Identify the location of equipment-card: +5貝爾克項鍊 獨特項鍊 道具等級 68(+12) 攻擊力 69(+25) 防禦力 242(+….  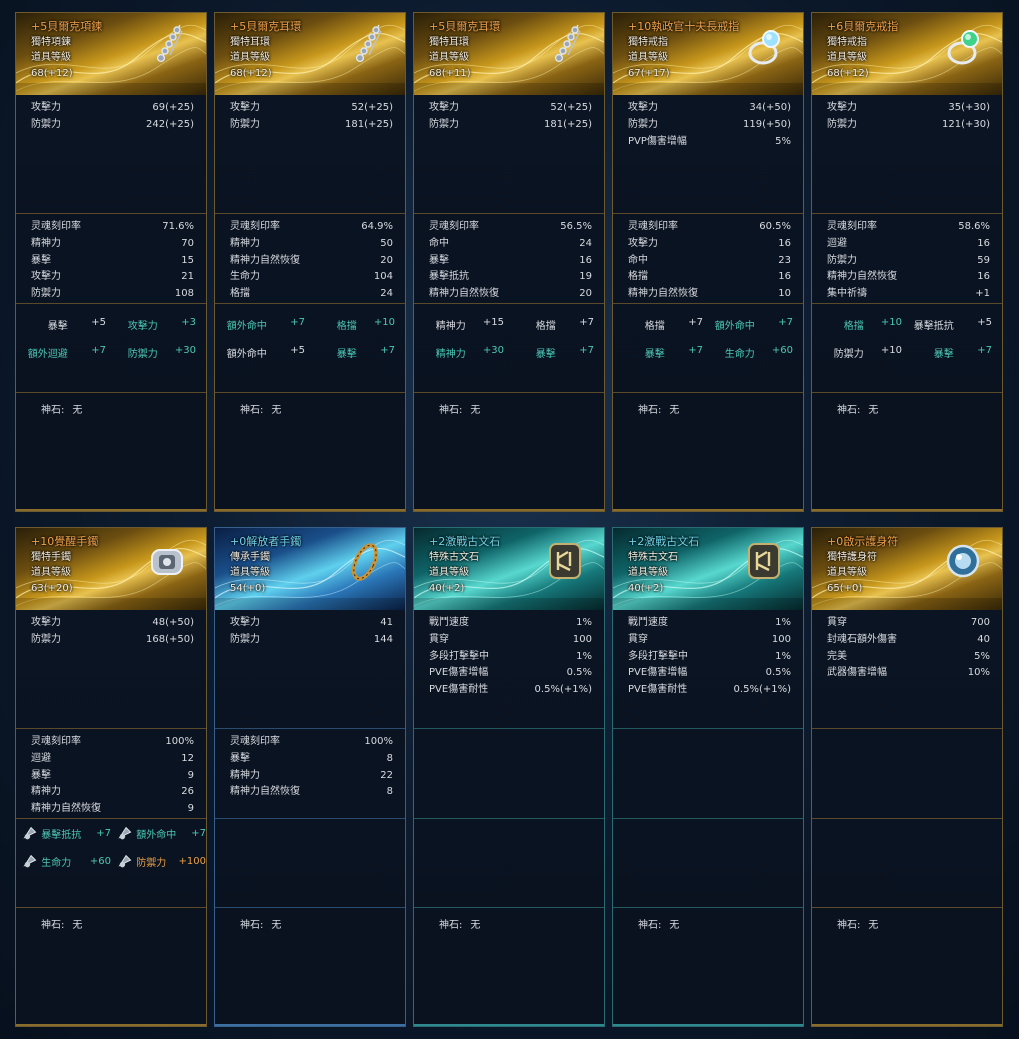
(111, 262).